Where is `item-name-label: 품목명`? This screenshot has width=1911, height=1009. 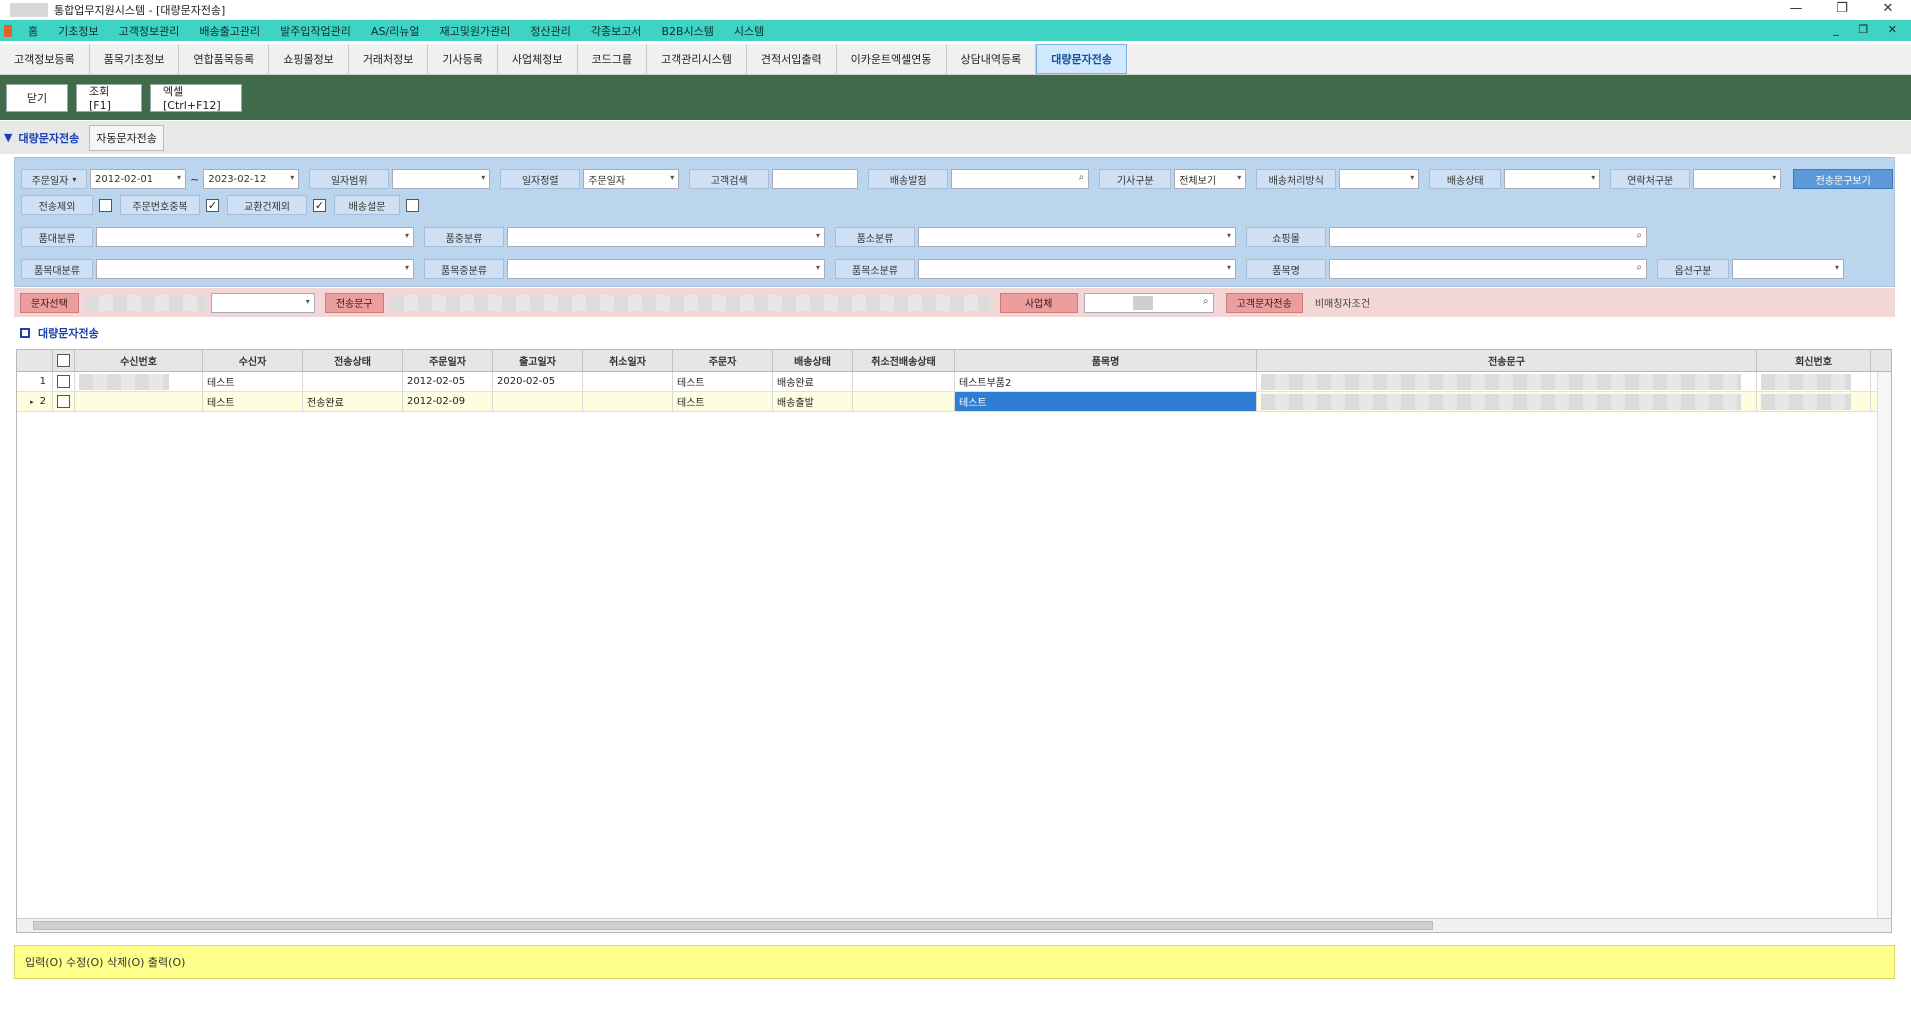 item-name-label: 품목명 is located at coordinates (1286, 269).